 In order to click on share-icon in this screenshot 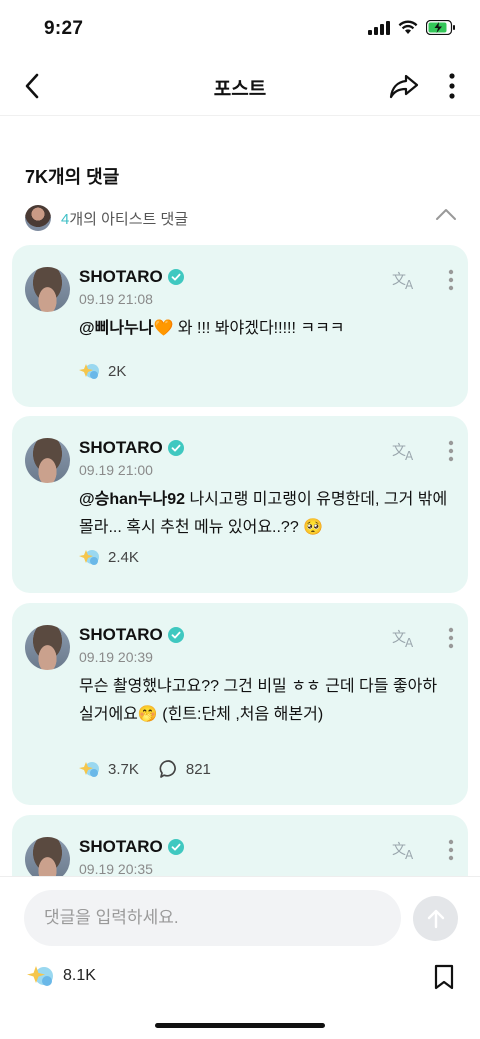, I will do `click(404, 86)`.